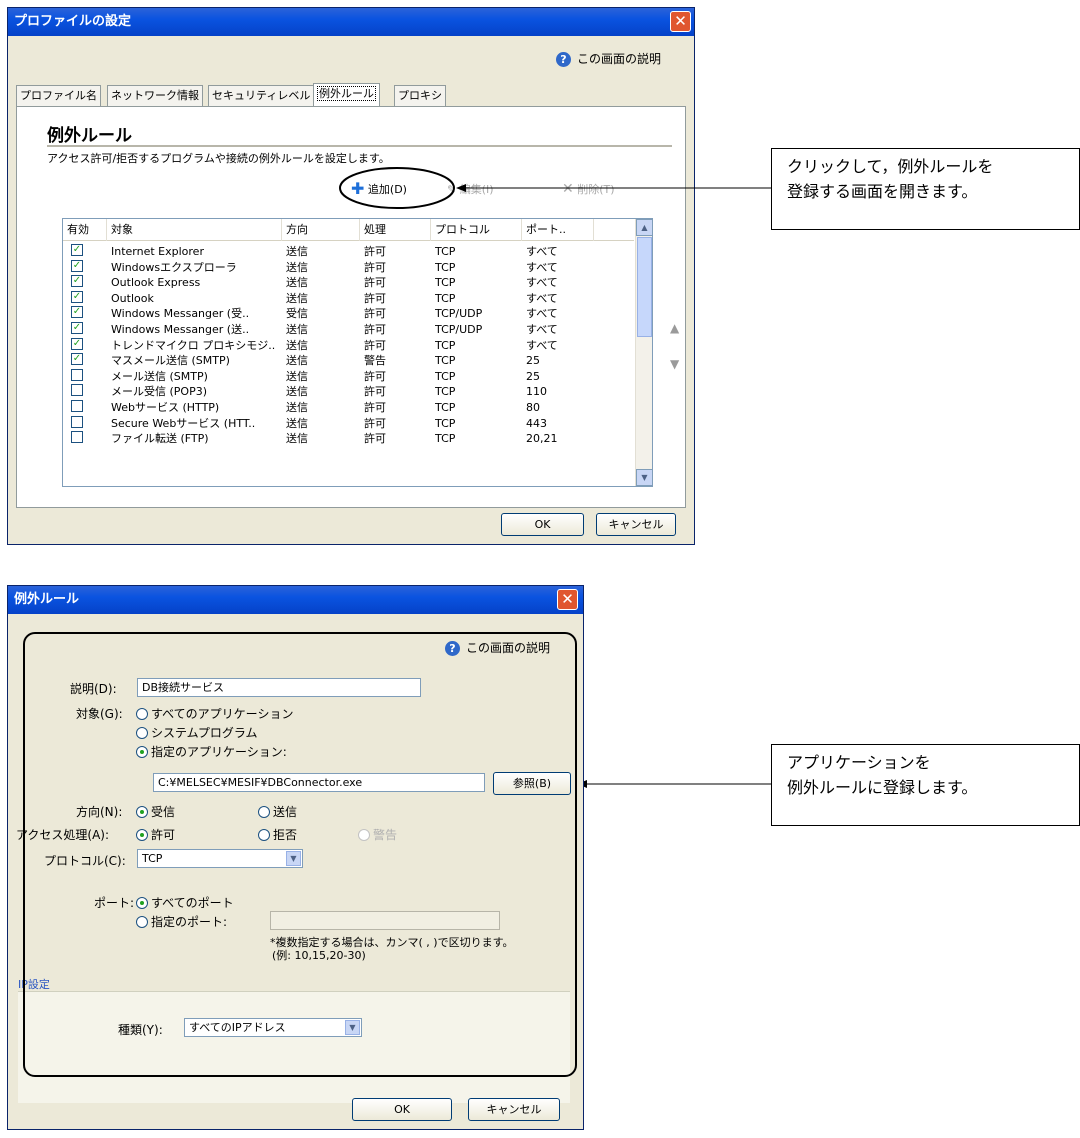  What do you see at coordinates (385, 920) in the screenshot?
I see `port-field` at bounding box center [385, 920].